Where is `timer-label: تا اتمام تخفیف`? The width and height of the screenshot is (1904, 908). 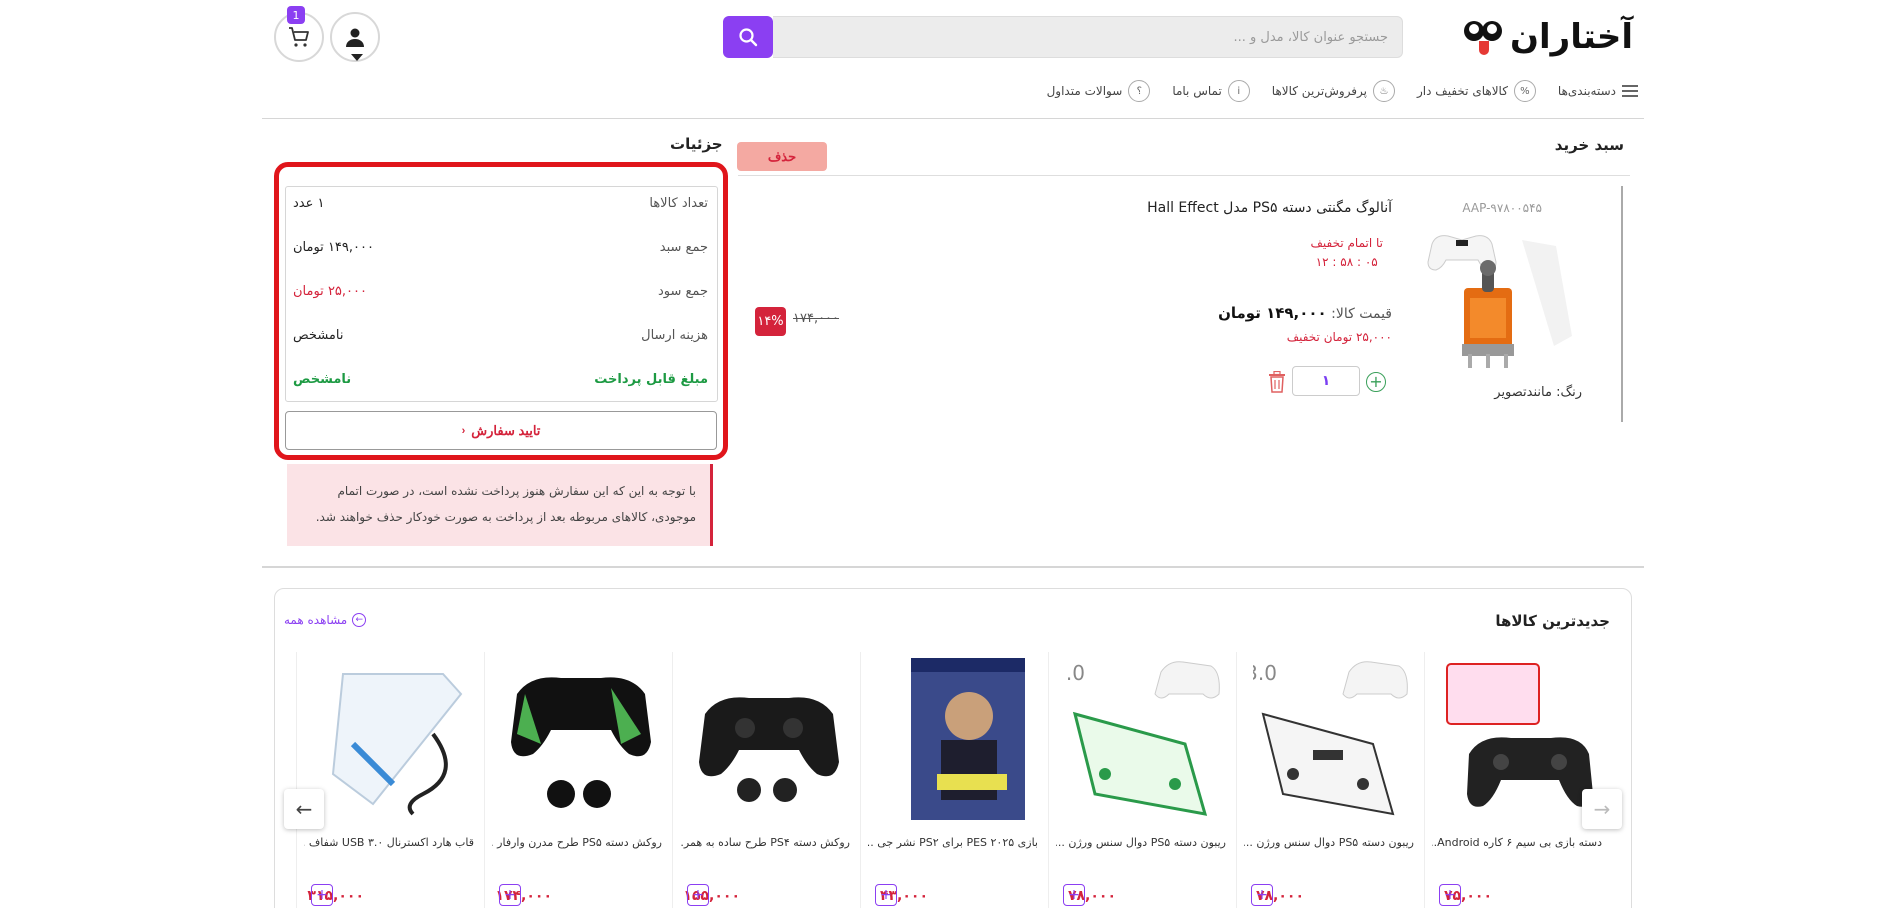
timer-label: تا اتمام تخفیف is located at coordinates (1346, 243).